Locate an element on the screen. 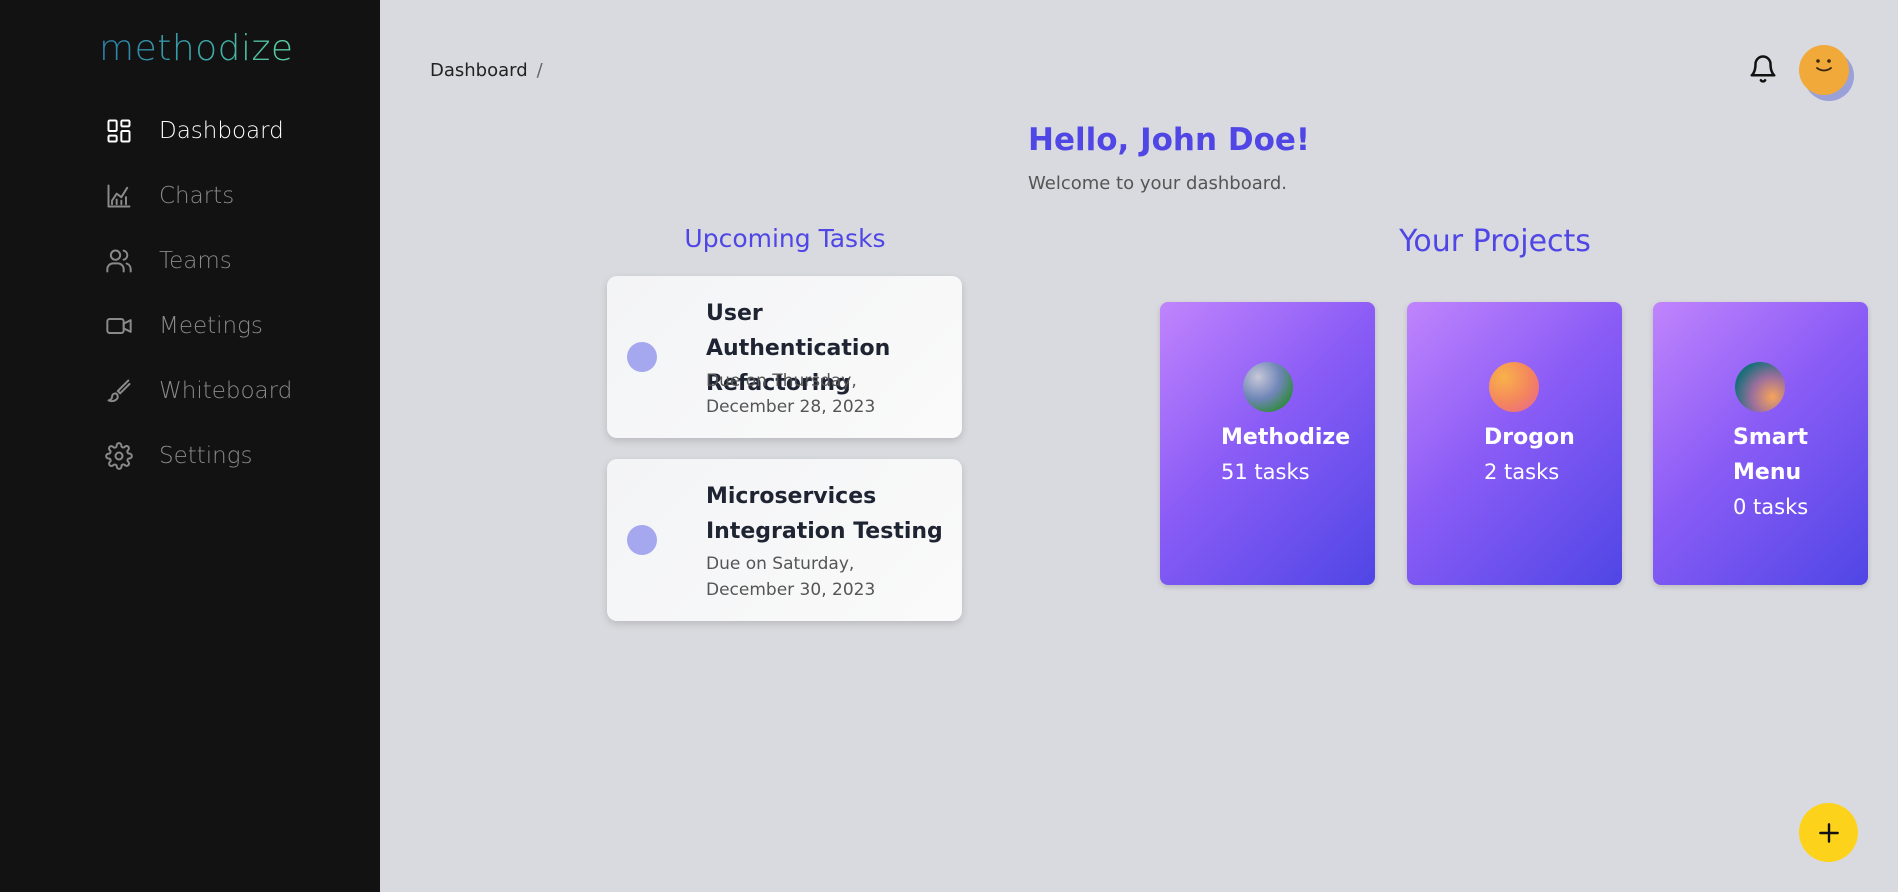 This screenshot has height=892, width=1898. sidebar-item-settings: Settings is located at coordinates (198, 455).